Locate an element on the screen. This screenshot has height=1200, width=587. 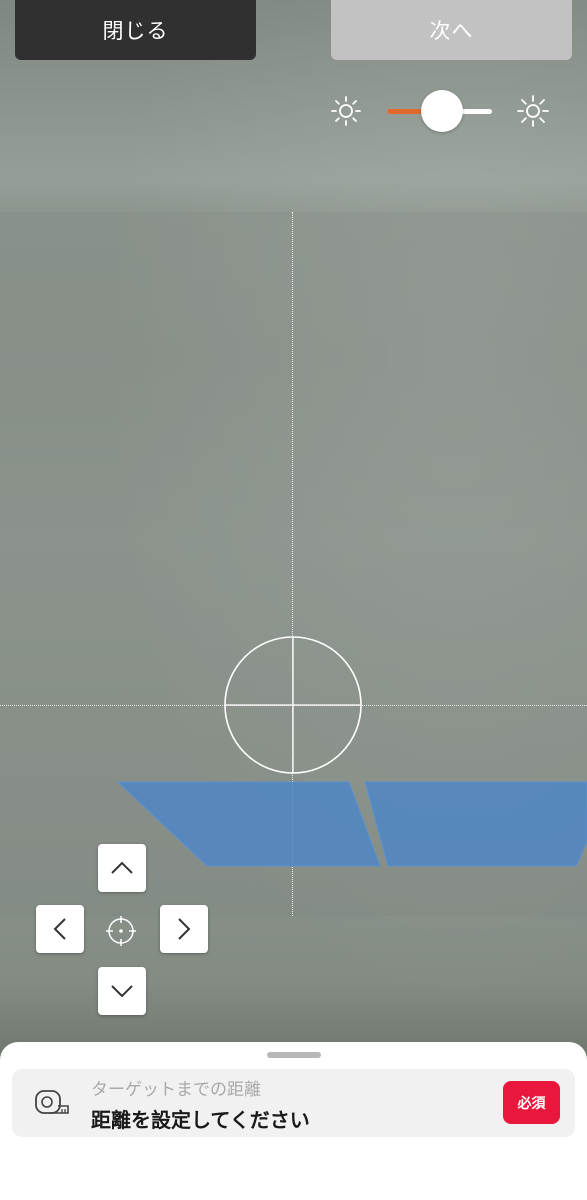
sun-dim-icon is located at coordinates (346, 111).